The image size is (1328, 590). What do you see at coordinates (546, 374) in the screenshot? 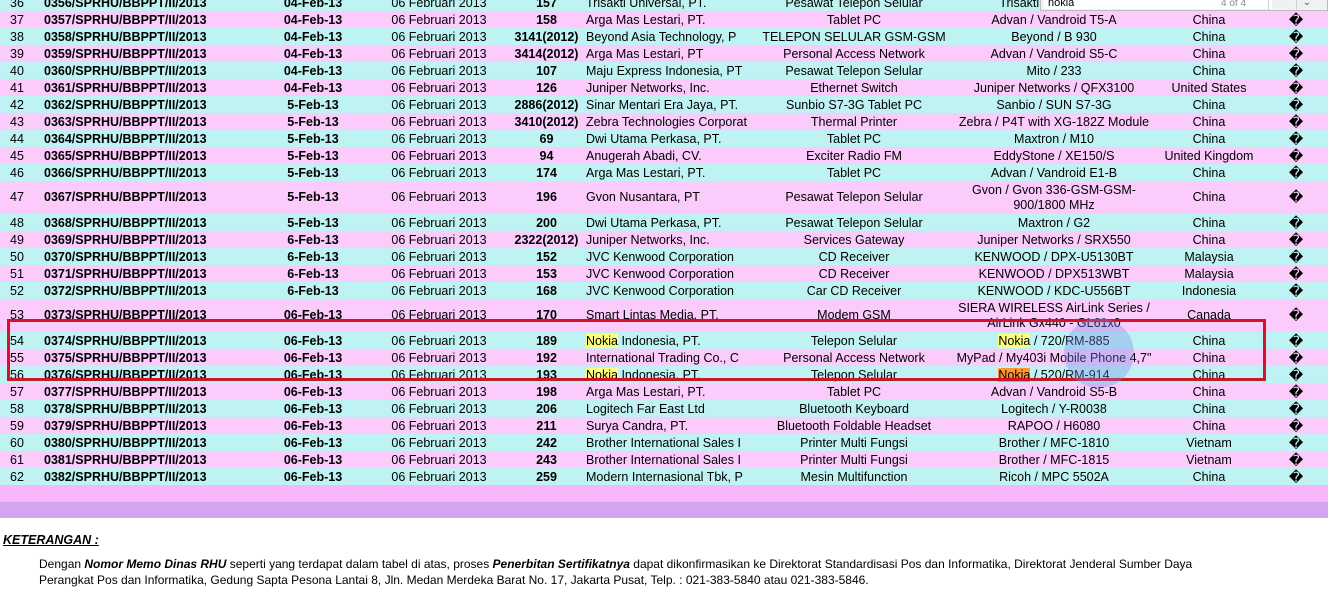
I see `certificate-number-text: 193` at bounding box center [546, 374].